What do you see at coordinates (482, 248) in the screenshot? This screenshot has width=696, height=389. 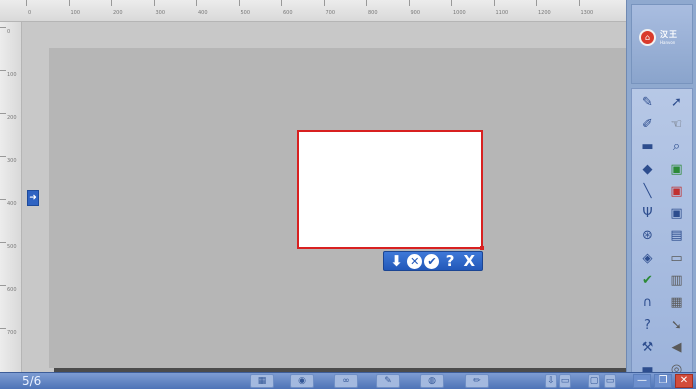 I see `resize-handle` at bounding box center [482, 248].